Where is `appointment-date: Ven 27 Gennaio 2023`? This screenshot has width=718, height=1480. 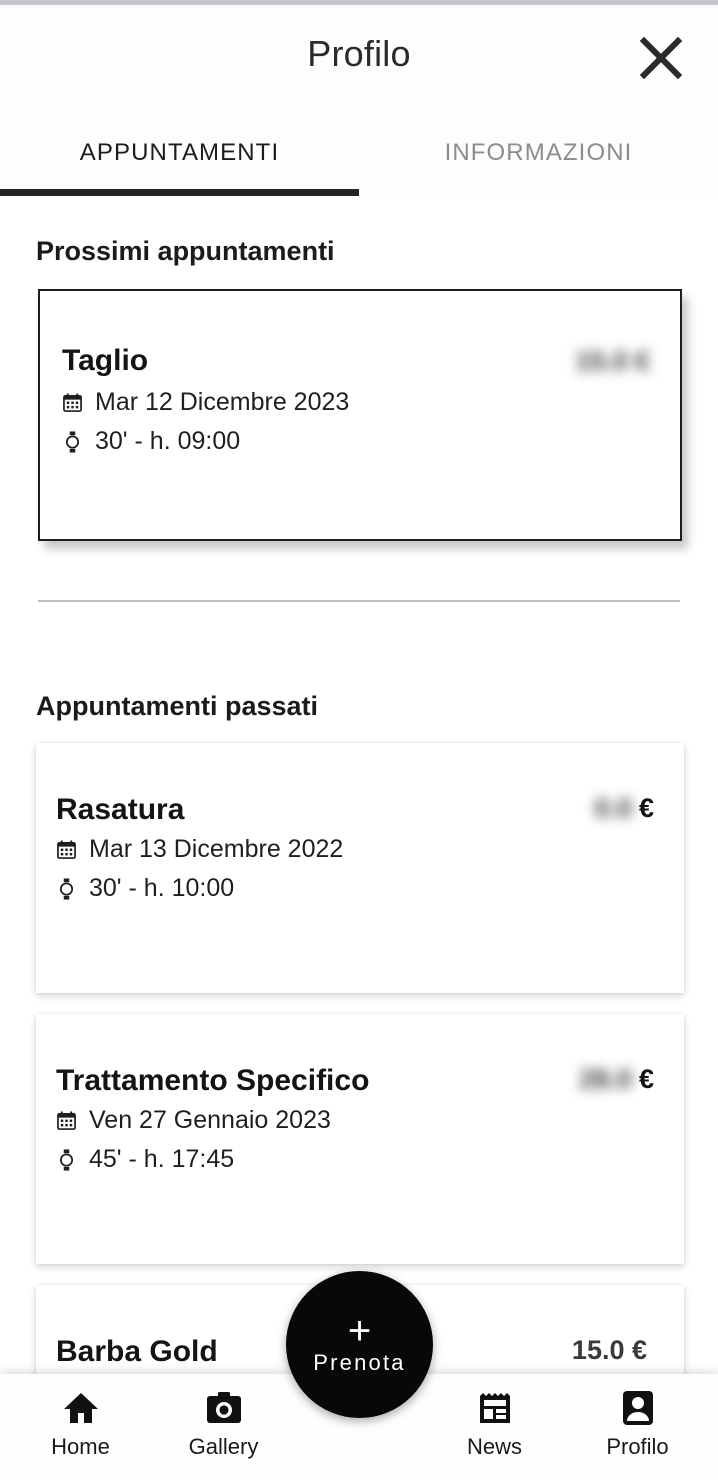
appointment-date: Ven 27 Gennaio 2023 is located at coordinates (210, 1120).